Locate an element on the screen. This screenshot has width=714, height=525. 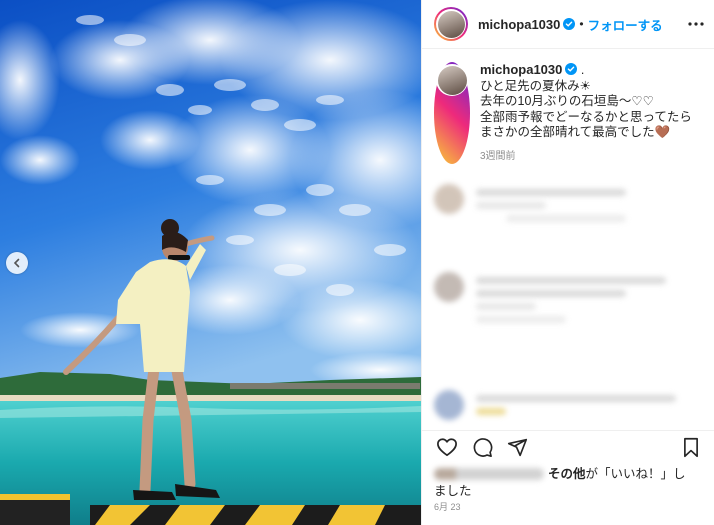
heart-icon is located at coordinates (447, 449).